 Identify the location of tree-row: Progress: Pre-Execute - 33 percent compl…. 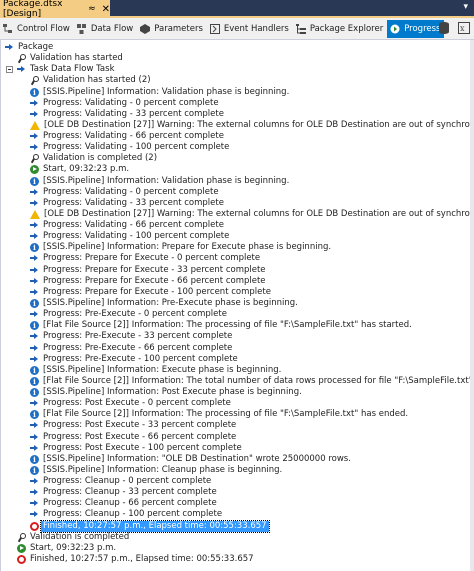
(132, 336).